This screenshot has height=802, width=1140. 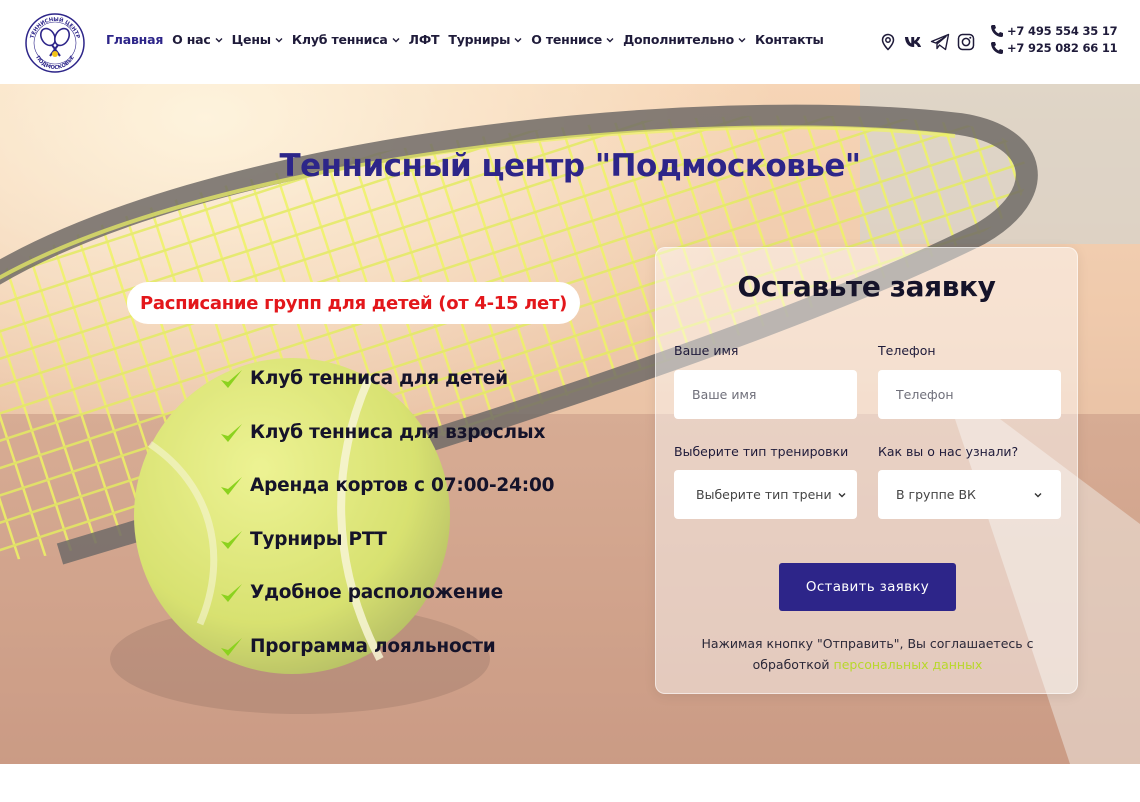 I want to click on map-pin-icon, so click(x=888, y=42).